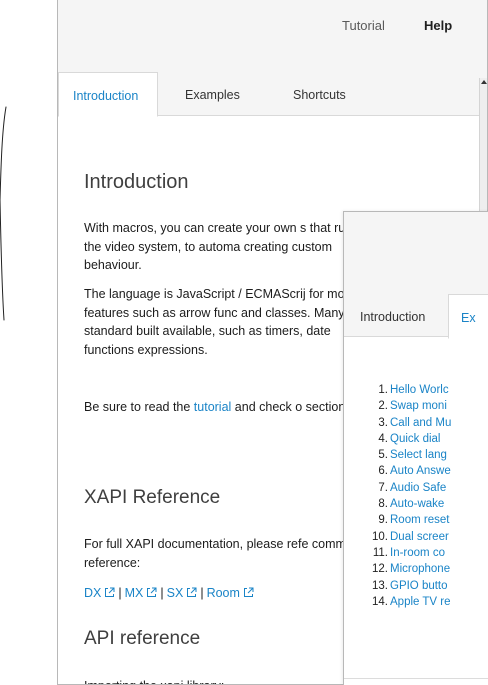 This screenshot has width=488, height=685. I want to click on tab-shortcuts: Shortcuts, so click(319, 94).